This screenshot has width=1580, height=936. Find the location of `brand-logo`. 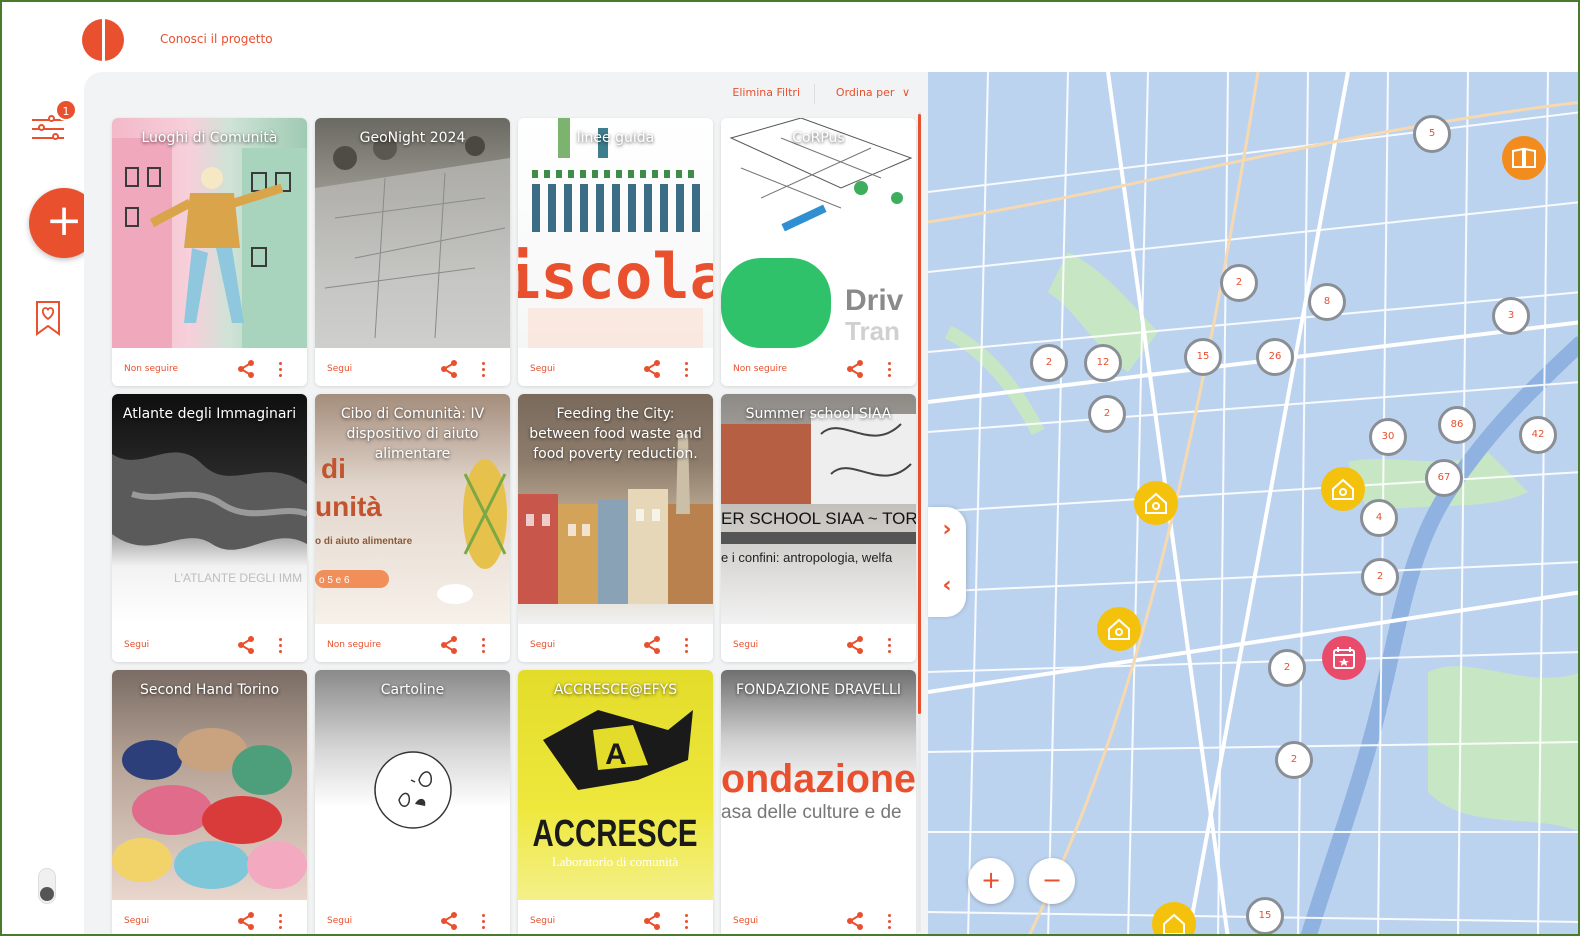

brand-logo is located at coordinates (103, 40).